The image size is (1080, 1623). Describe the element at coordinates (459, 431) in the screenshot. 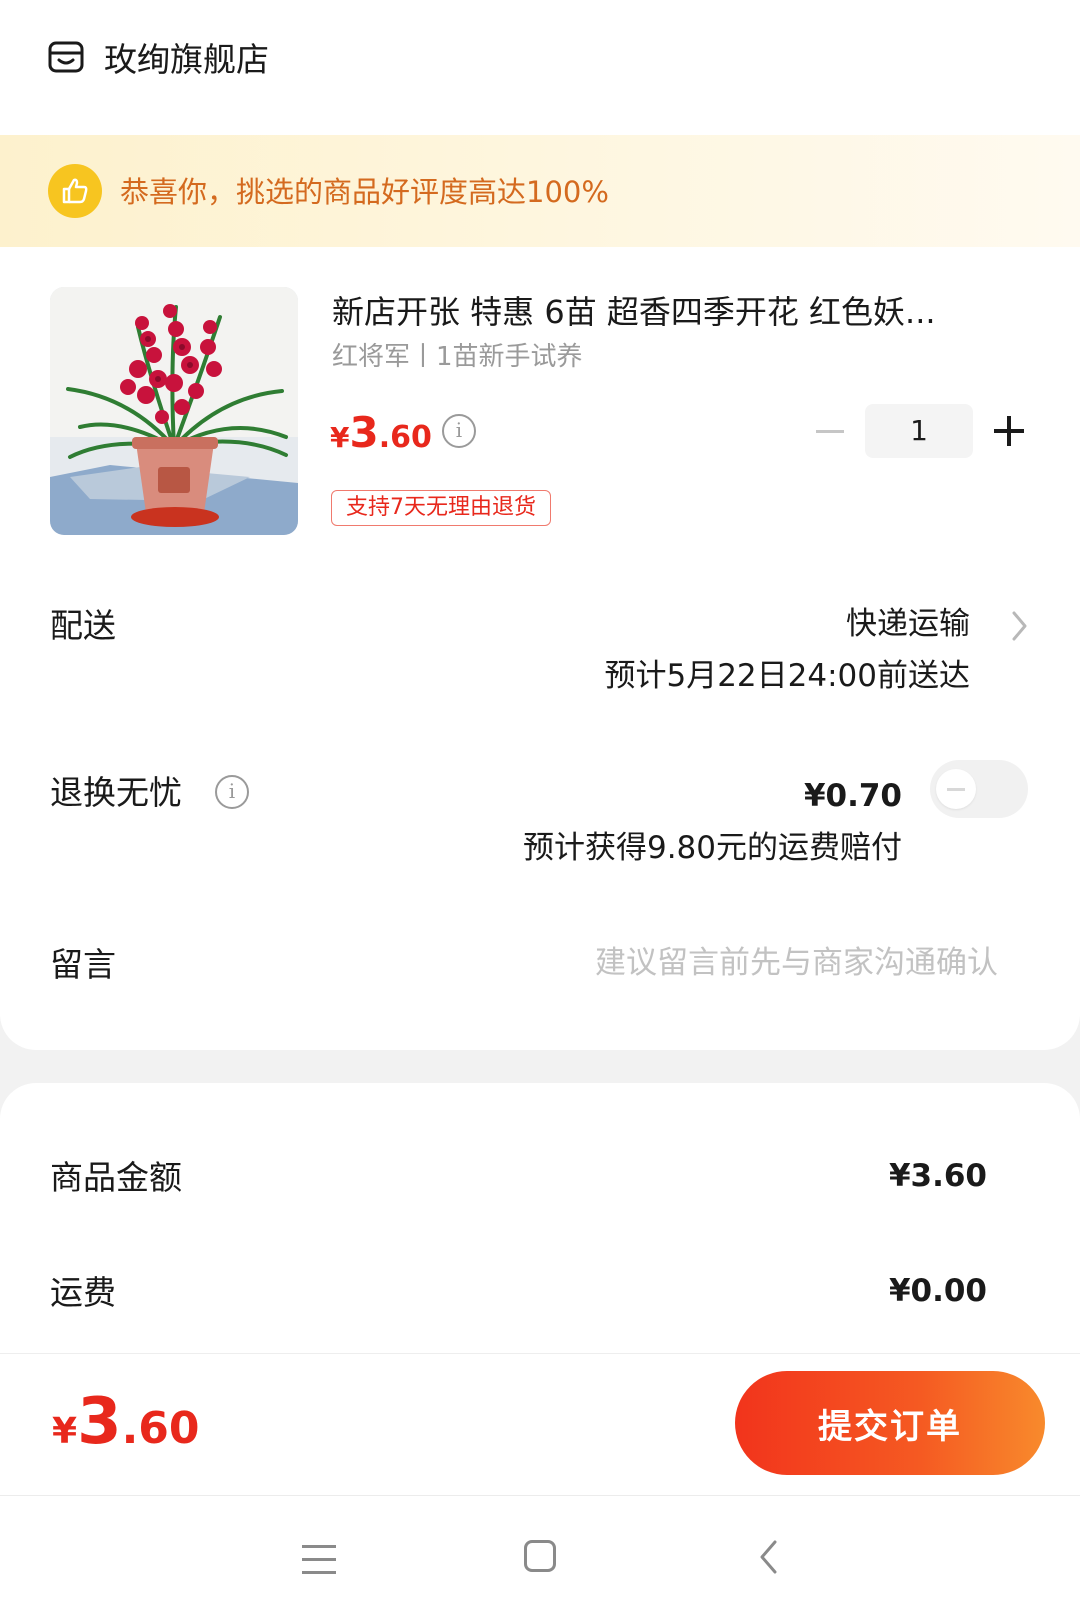

I see `price-info-icon: i` at that location.